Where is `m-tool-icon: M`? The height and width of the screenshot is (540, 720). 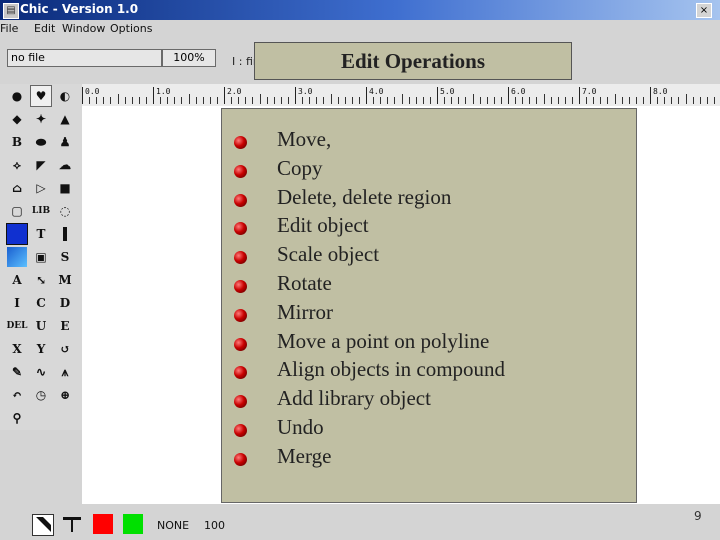
m-tool-icon: M is located at coordinates (65, 280).